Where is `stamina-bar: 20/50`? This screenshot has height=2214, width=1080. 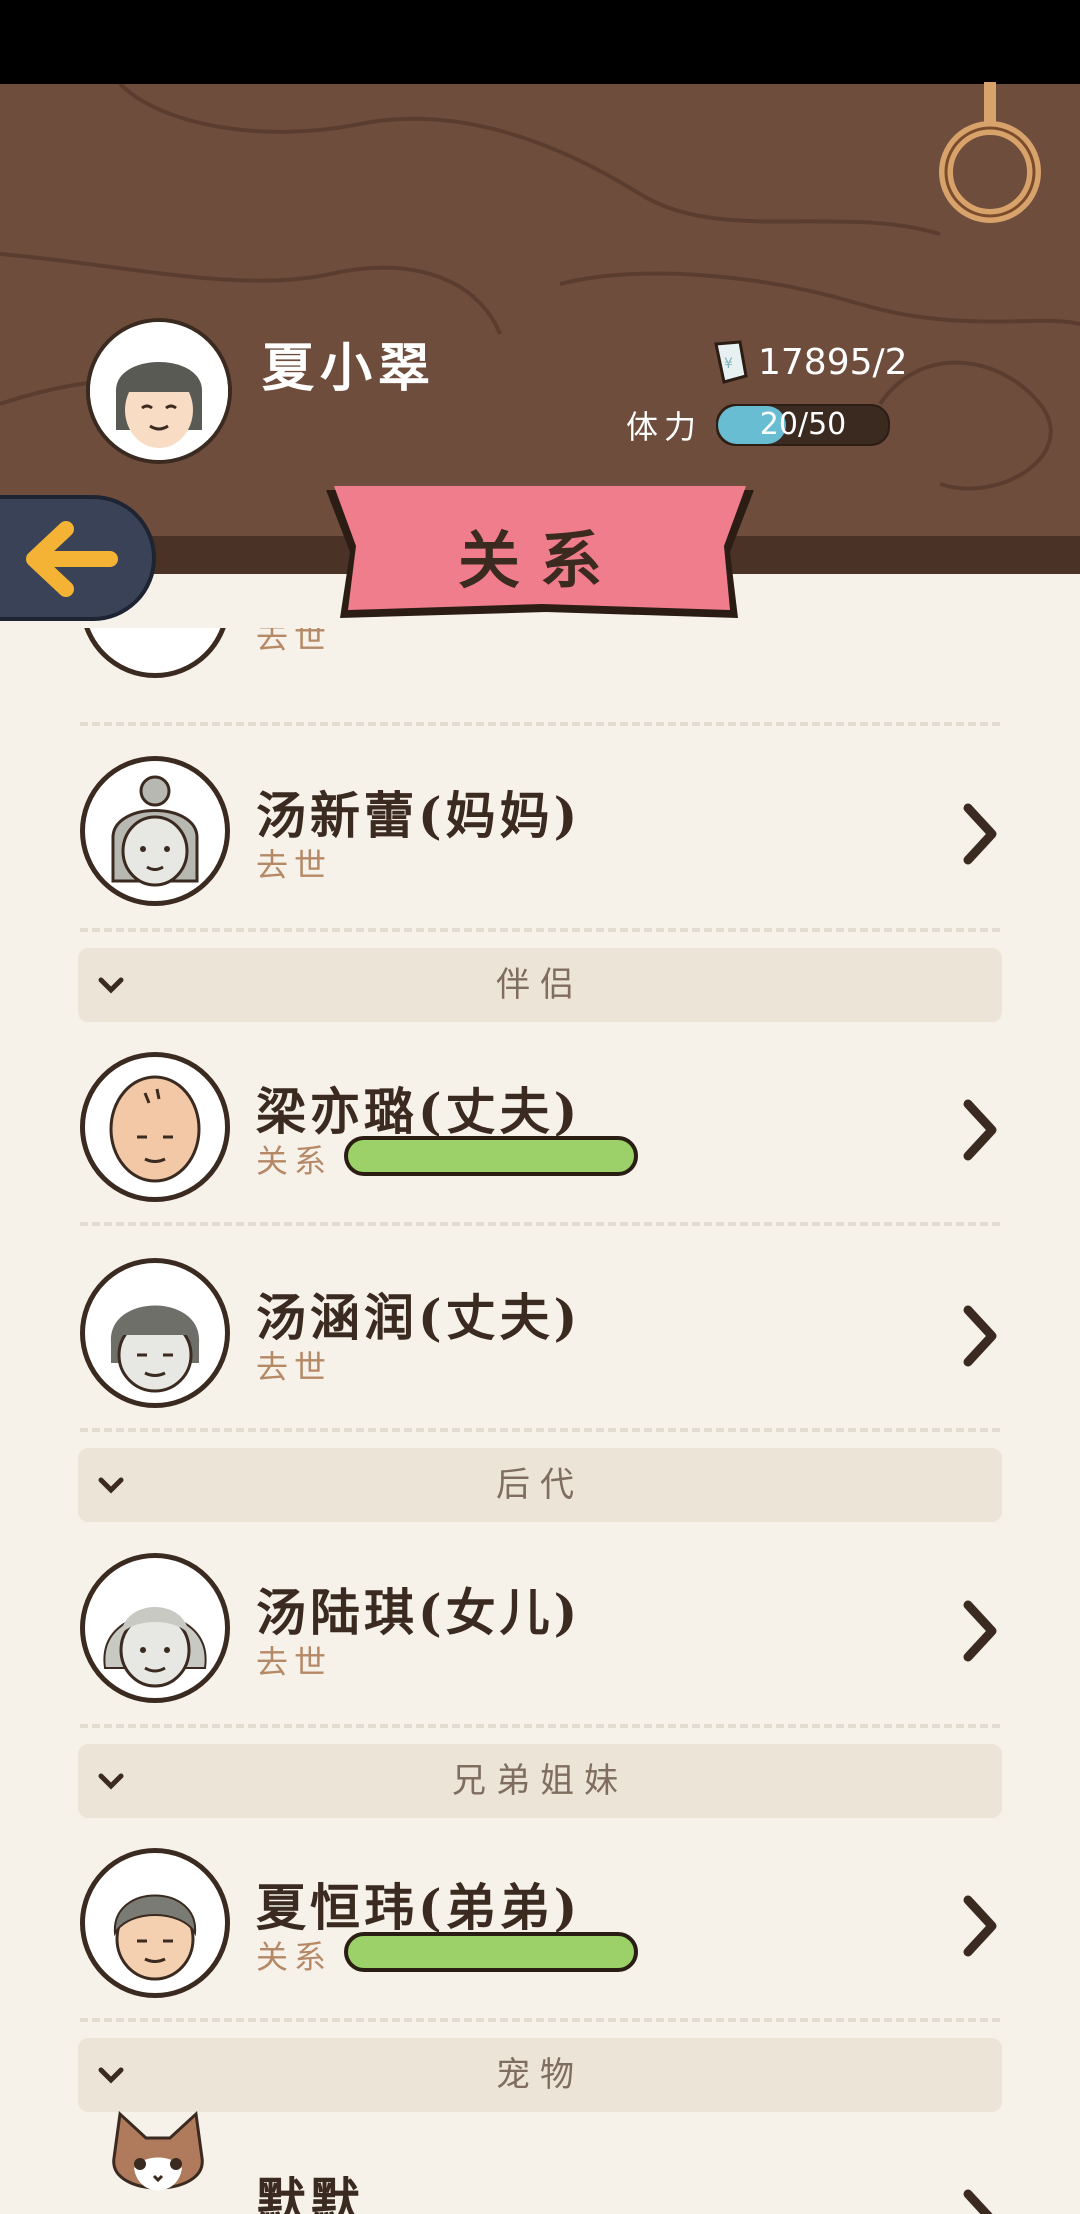 stamina-bar: 20/50 is located at coordinates (803, 425).